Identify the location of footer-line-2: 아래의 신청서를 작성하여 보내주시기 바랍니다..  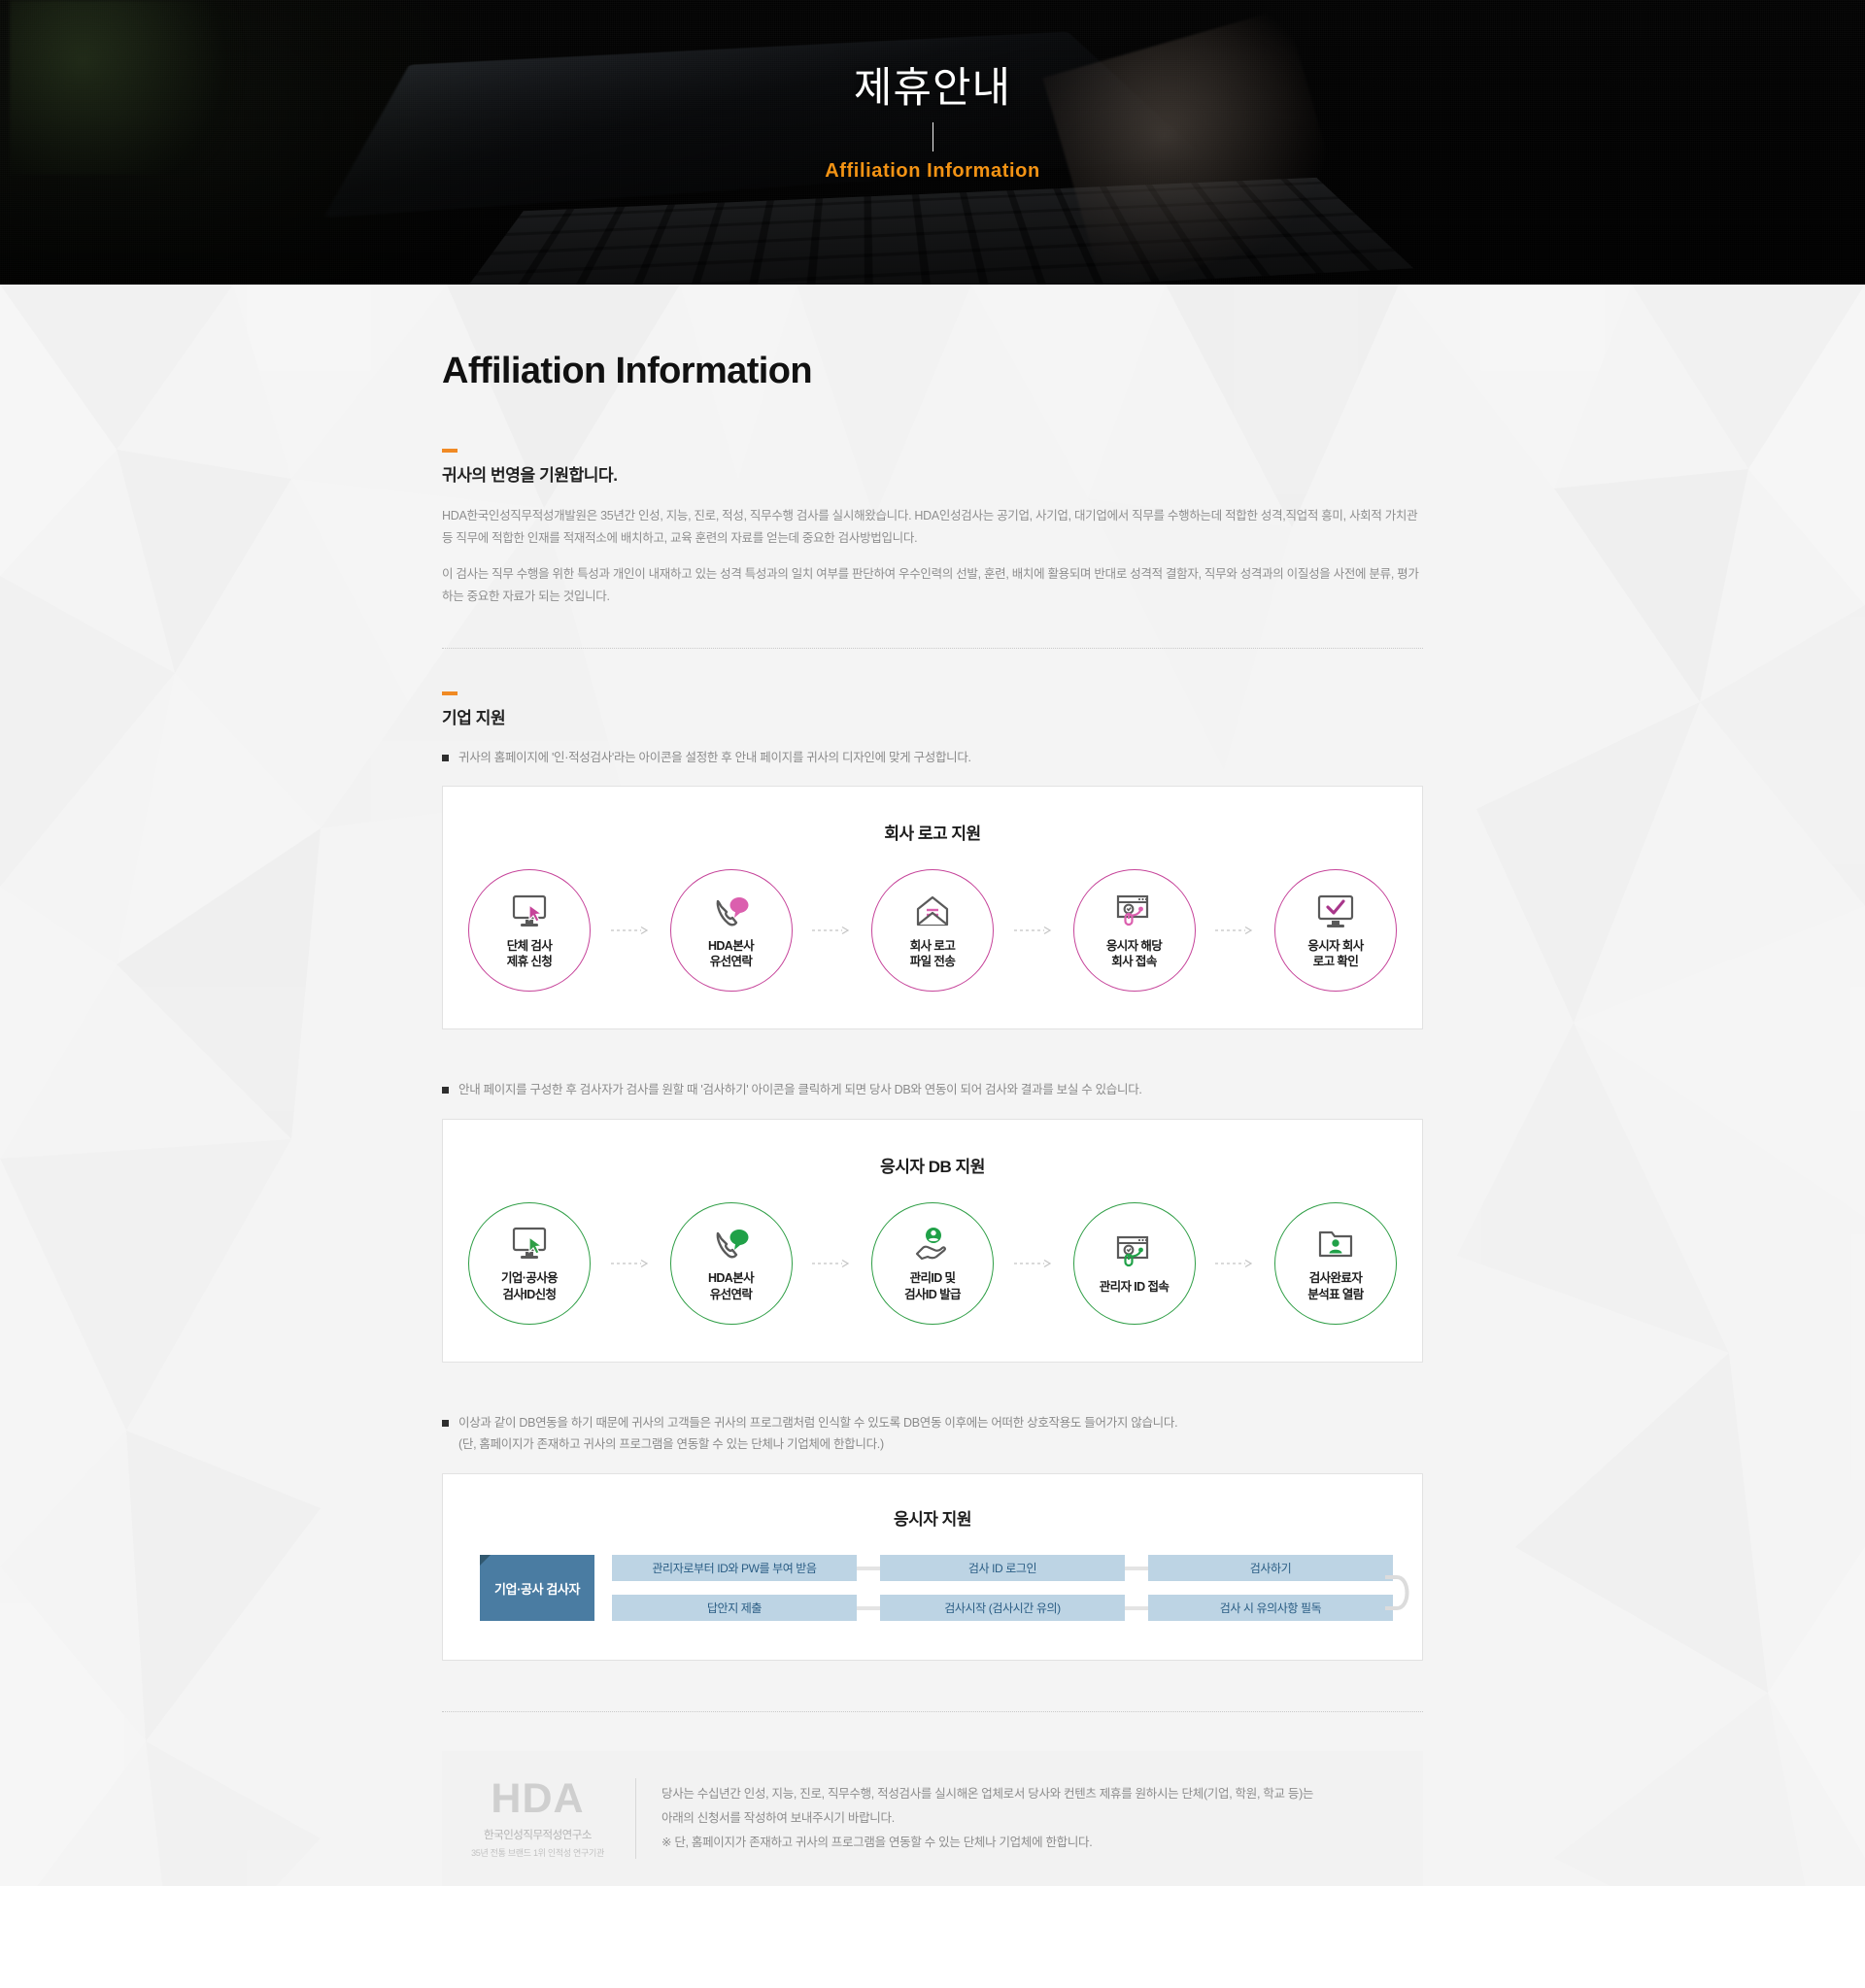
(778, 1818).